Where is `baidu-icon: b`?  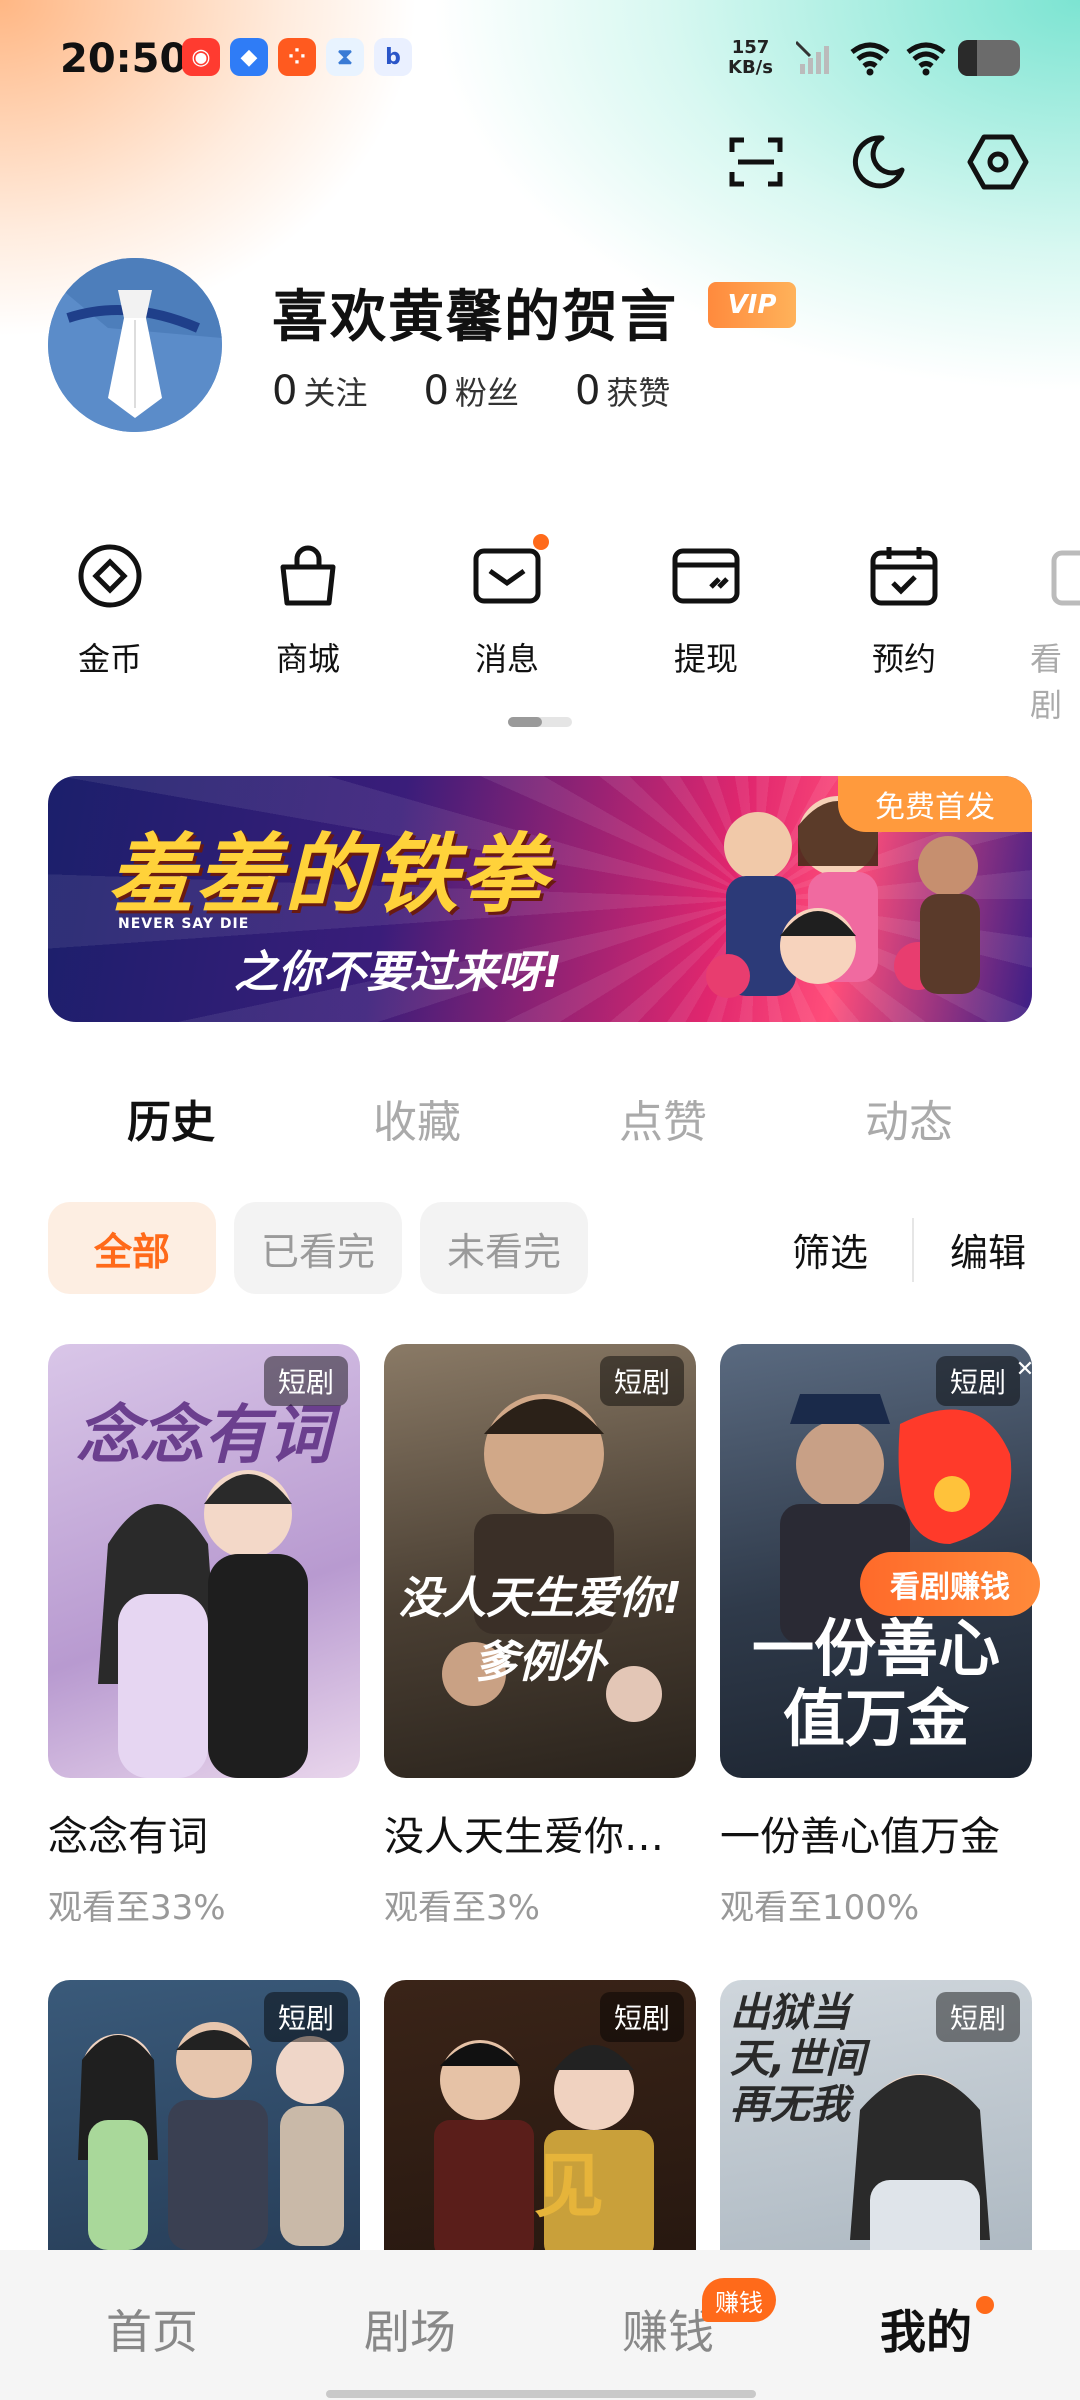 baidu-icon: b is located at coordinates (393, 57).